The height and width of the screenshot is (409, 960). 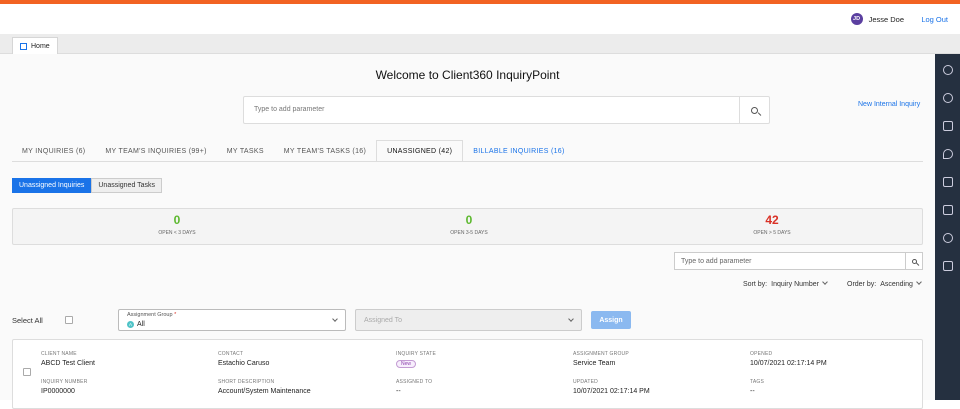 What do you see at coordinates (948, 98) in the screenshot?
I see `dashboard-icon` at bounding box center [948, 98].